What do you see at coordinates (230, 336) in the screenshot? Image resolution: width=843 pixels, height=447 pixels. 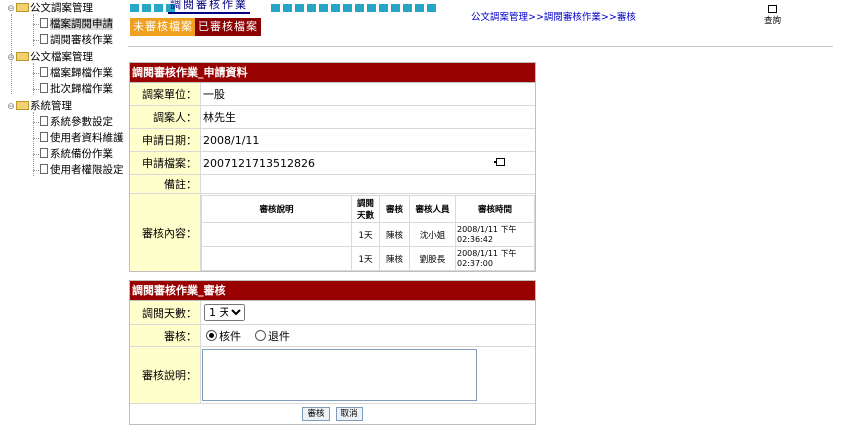 I see `approve-label: 核件` at bounding box center [230, 336].